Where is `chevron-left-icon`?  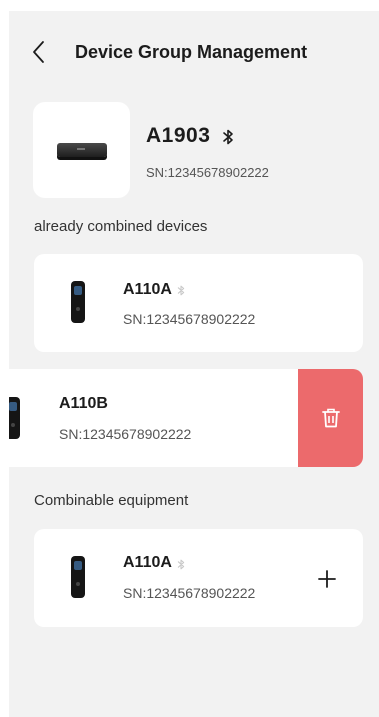 chevron-left-icon is located at coordinates (38, 52).